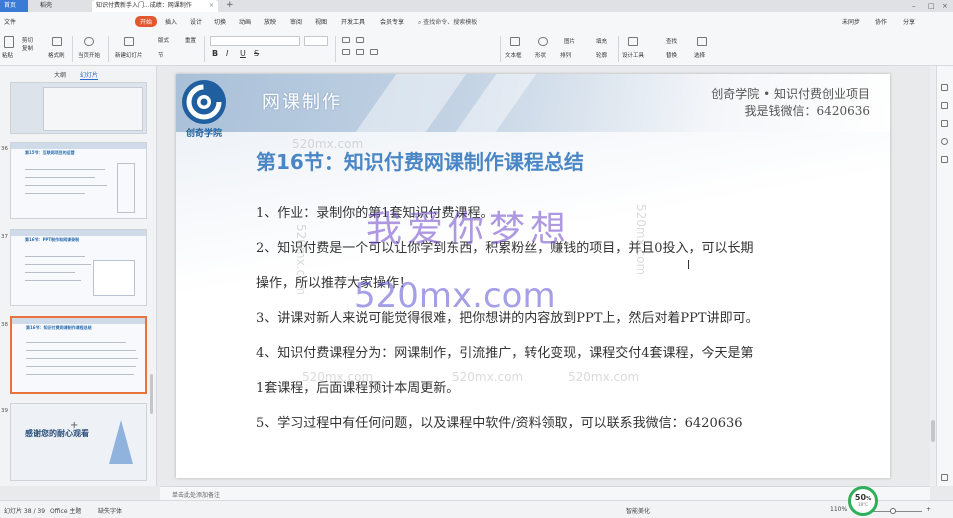  What do you see at coordinates (215, 53) in the screenshot?
I see `bold-button: B` at bounding box center [215, 53].